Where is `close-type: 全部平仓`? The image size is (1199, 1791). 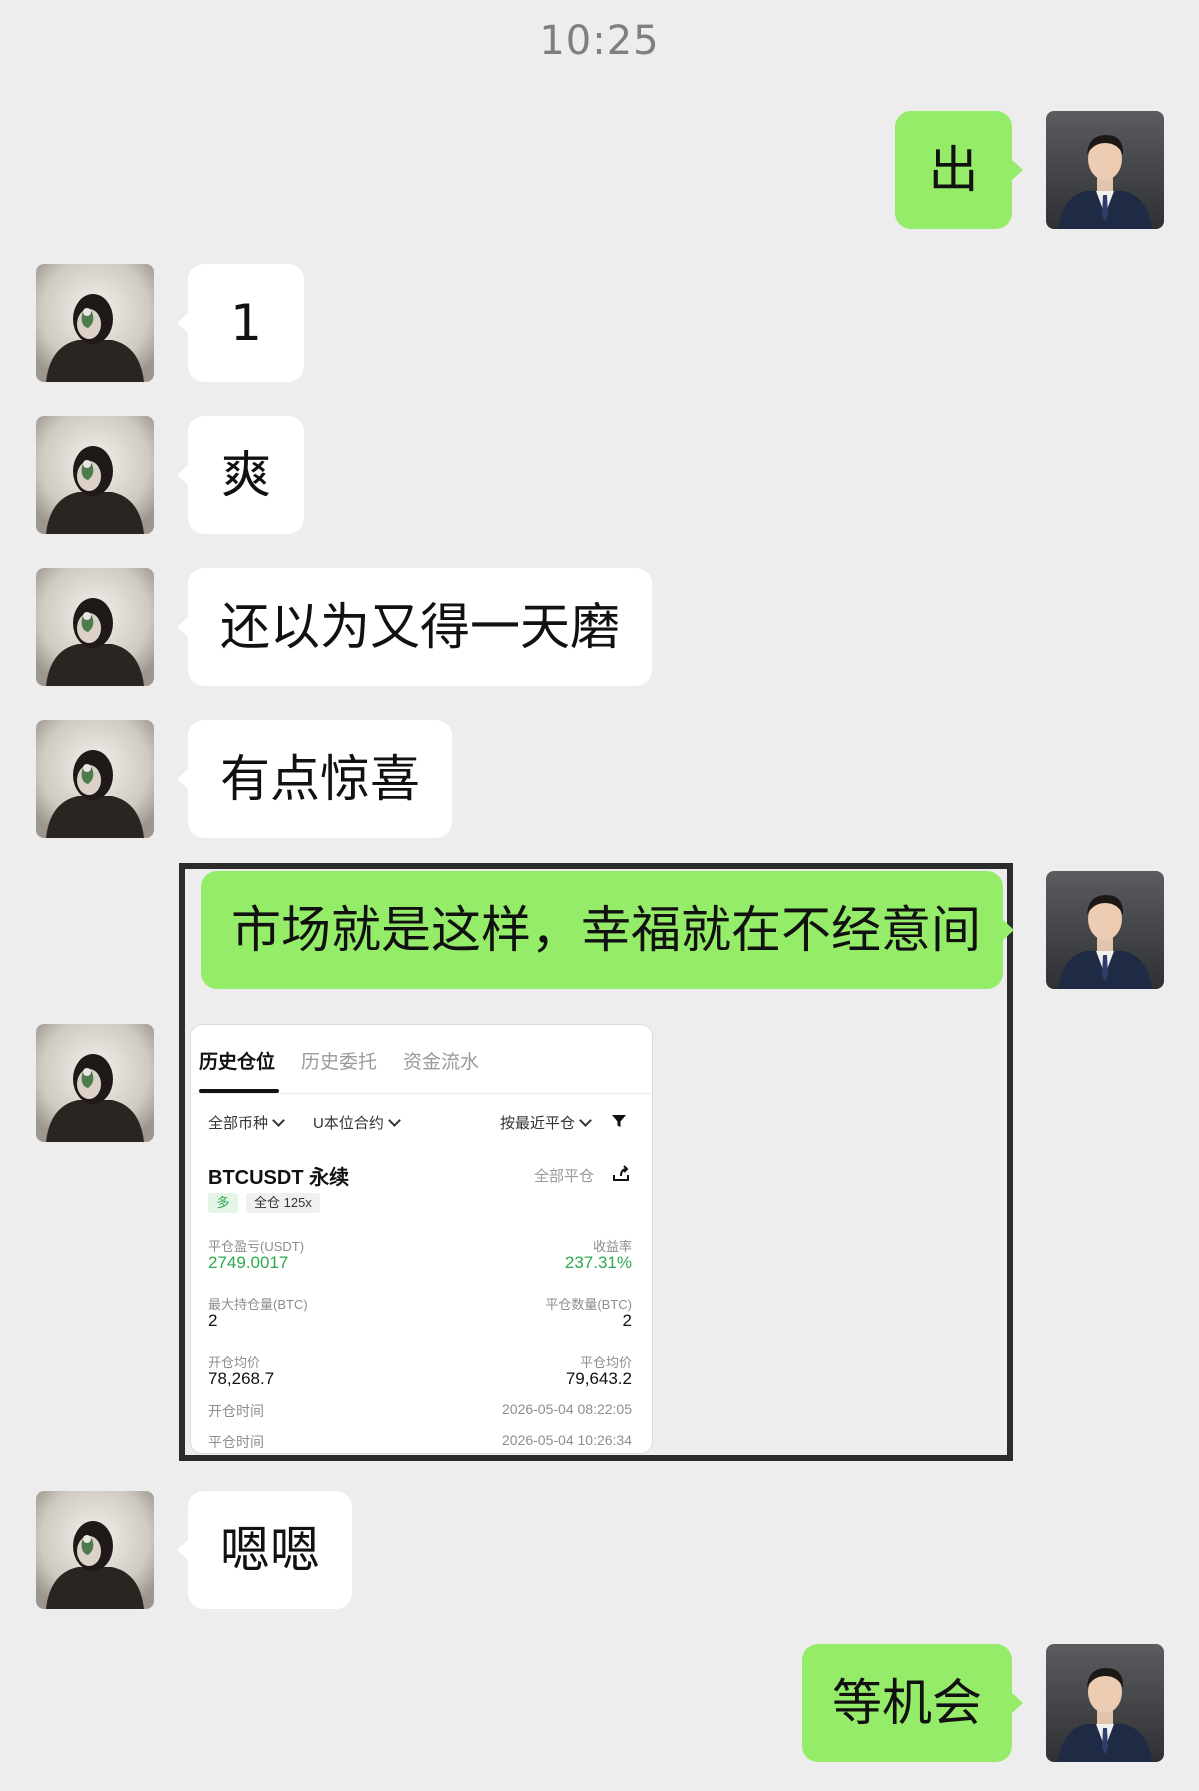
close-type: 全部平仓 is located at coordinates (563, 1176).